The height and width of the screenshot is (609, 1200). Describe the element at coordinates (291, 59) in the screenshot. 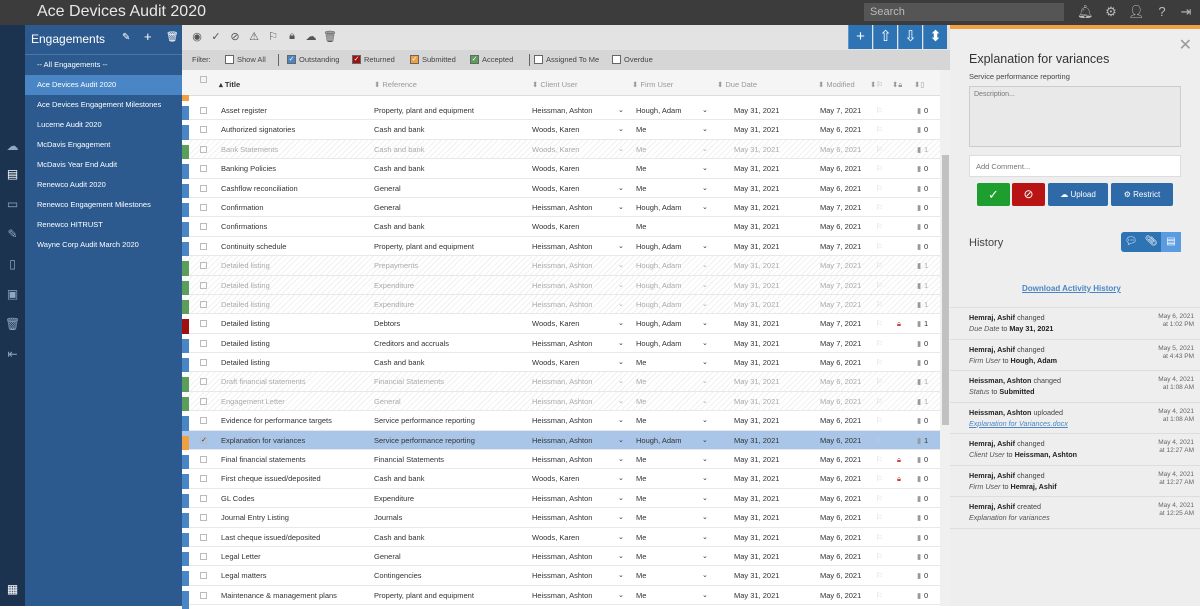

I see `filter-checkbox: ✓` at that location.